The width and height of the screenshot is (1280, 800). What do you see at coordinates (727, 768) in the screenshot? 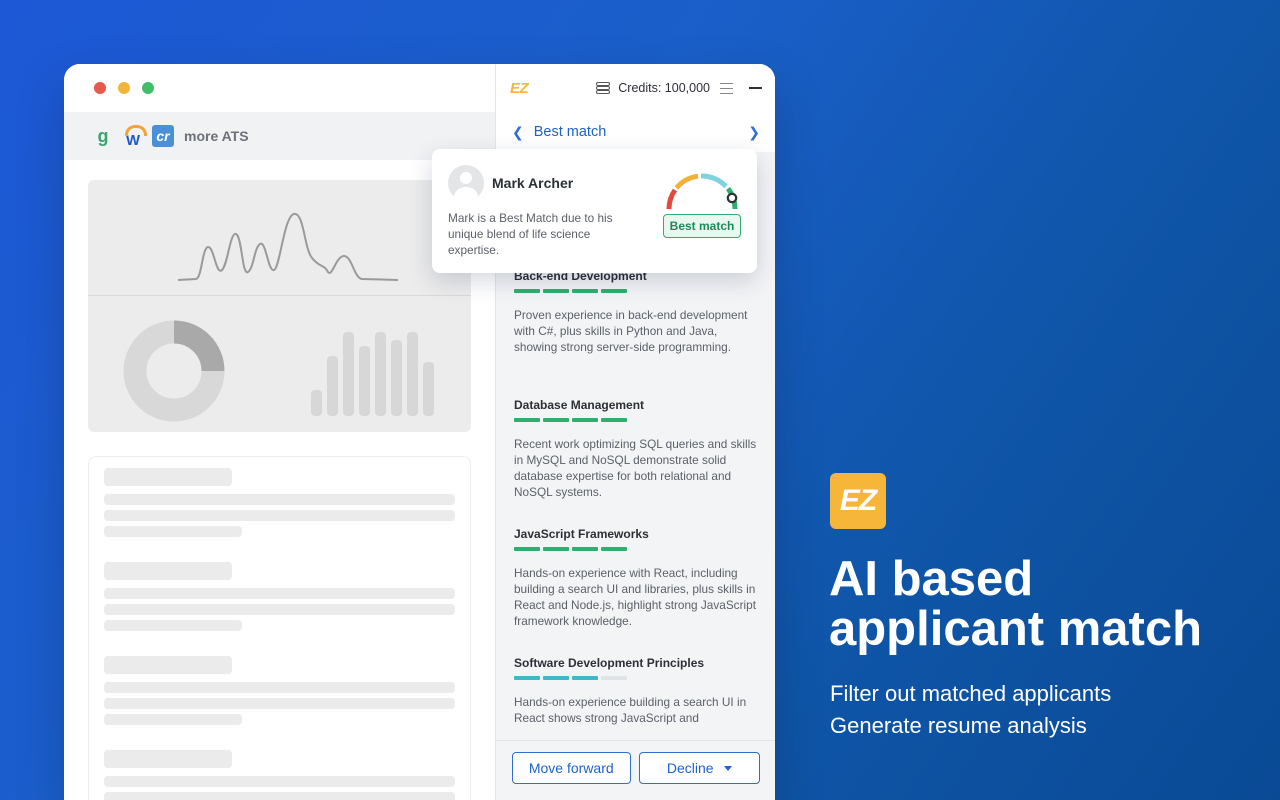
I see `caret-down-icon` at bounding box center [727, 768].